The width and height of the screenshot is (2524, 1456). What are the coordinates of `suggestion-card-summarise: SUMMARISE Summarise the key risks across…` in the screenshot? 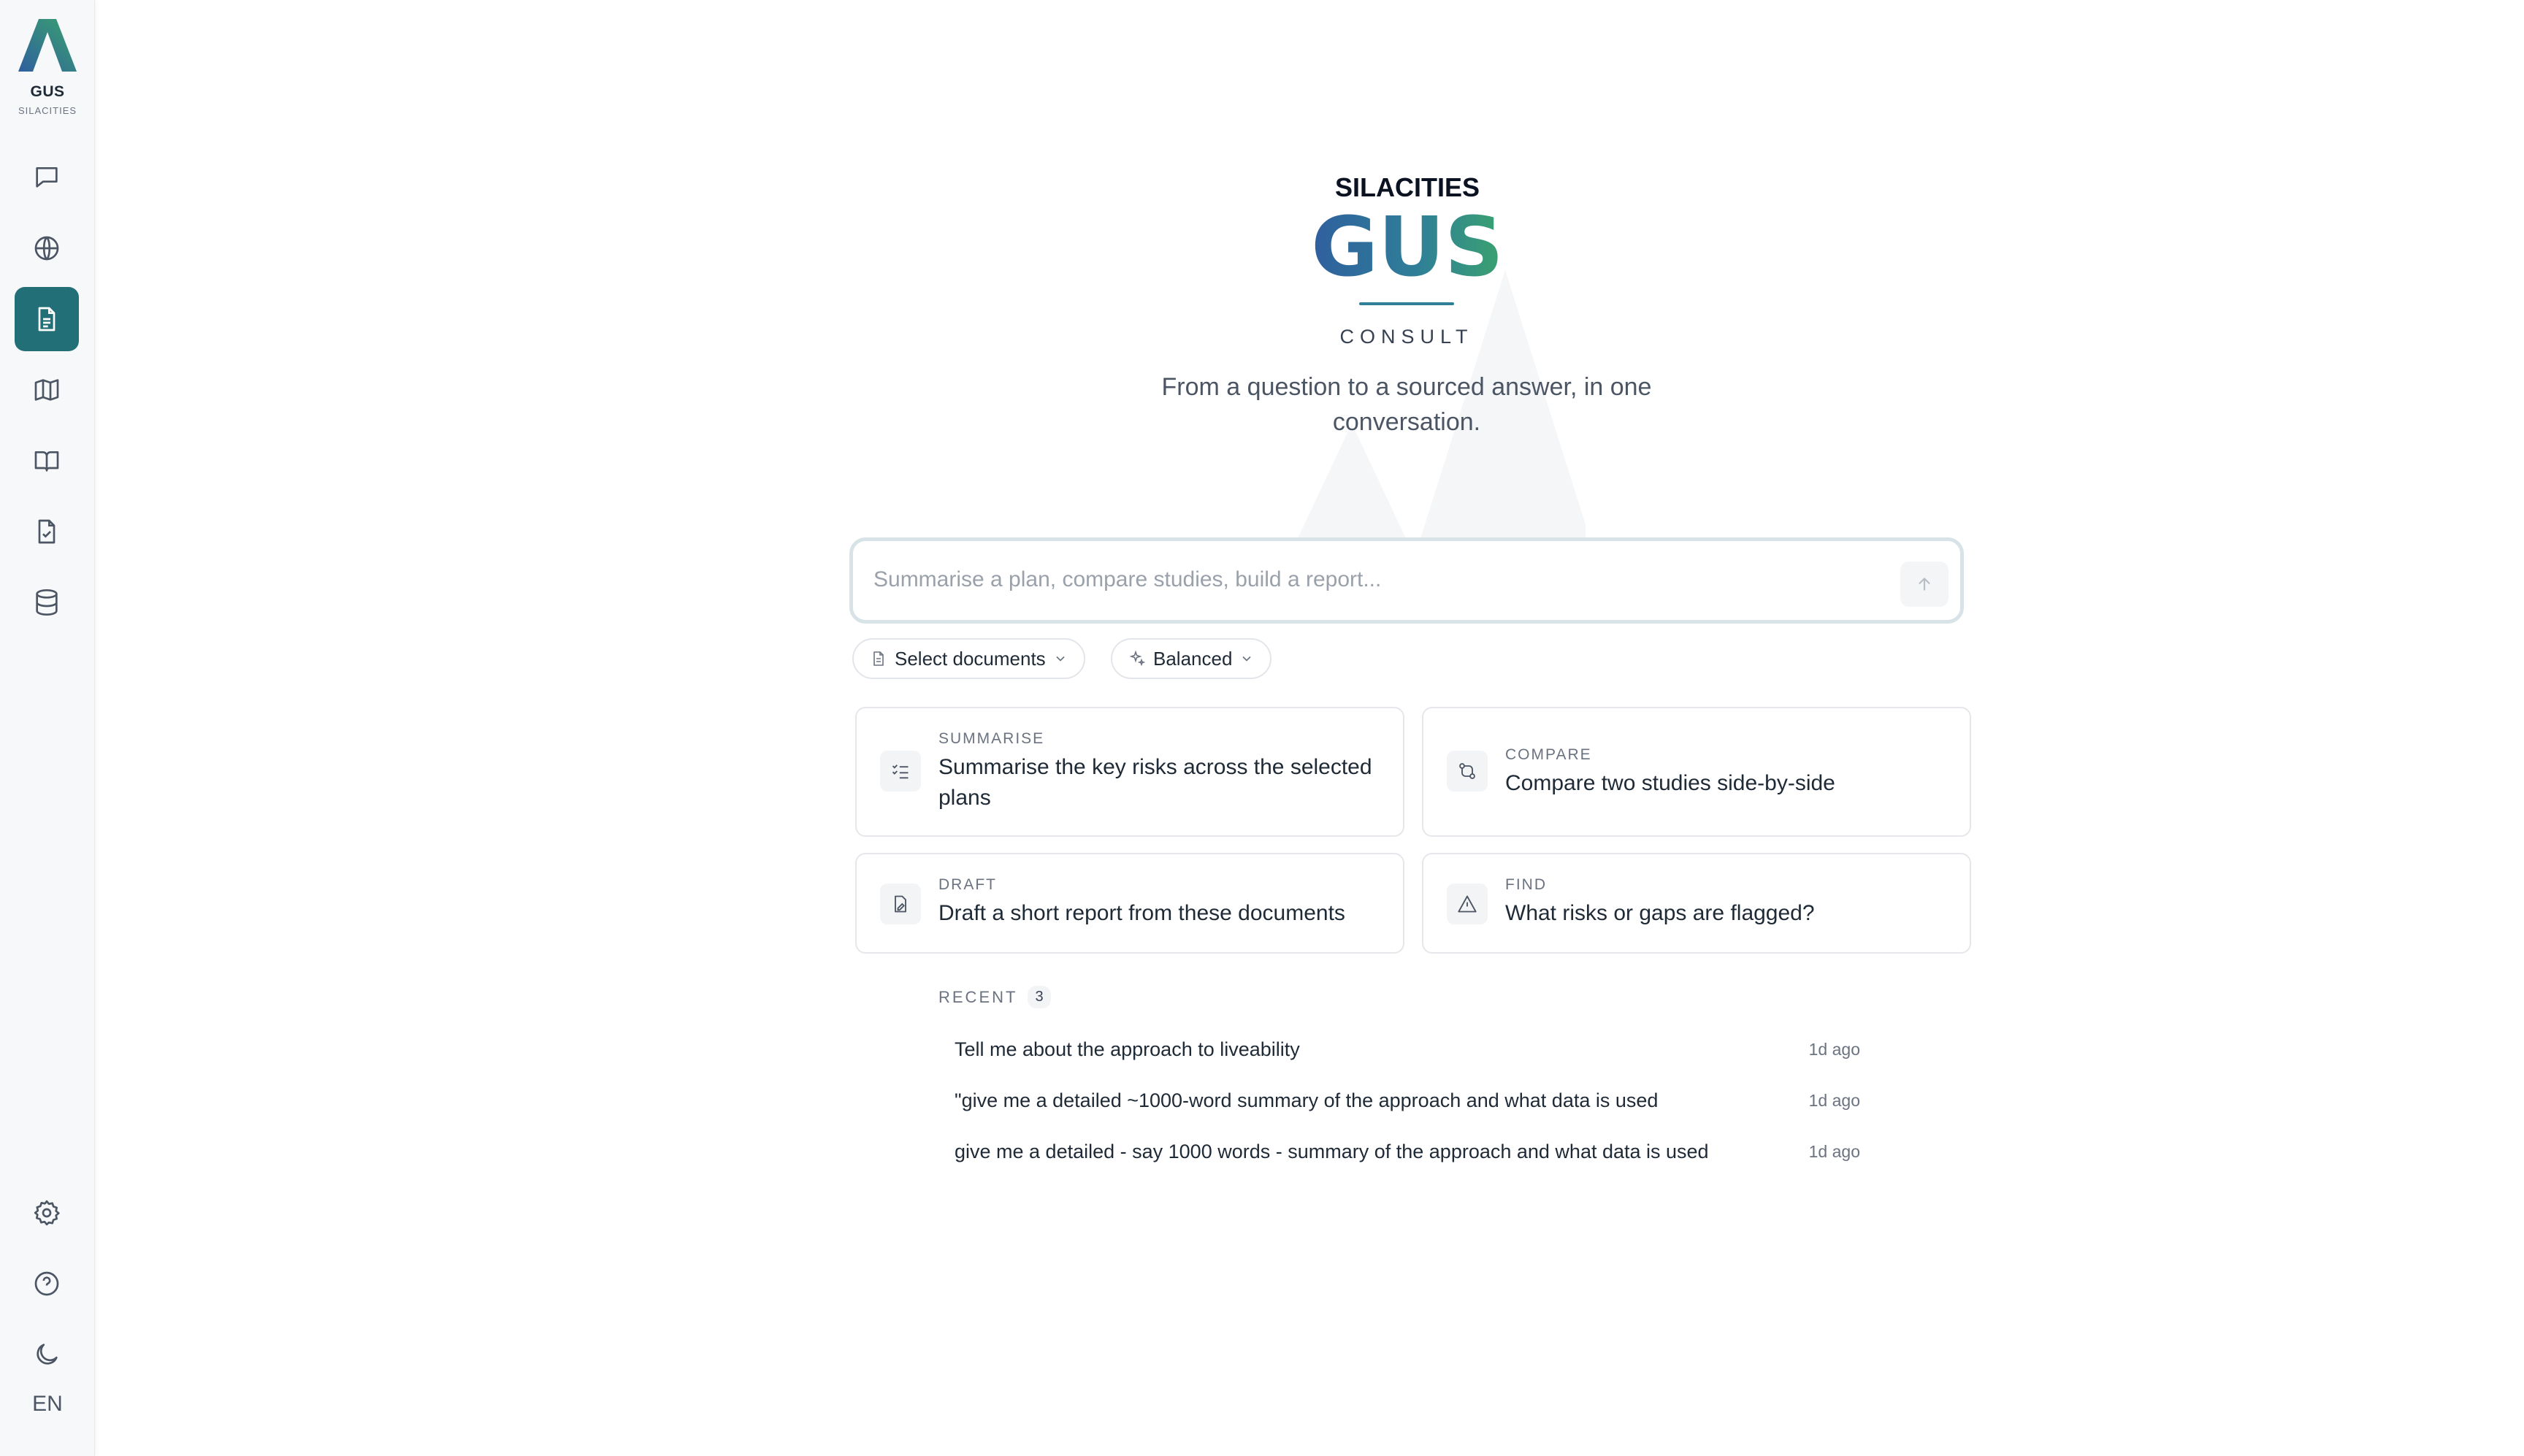 It's located at (1129, 772).